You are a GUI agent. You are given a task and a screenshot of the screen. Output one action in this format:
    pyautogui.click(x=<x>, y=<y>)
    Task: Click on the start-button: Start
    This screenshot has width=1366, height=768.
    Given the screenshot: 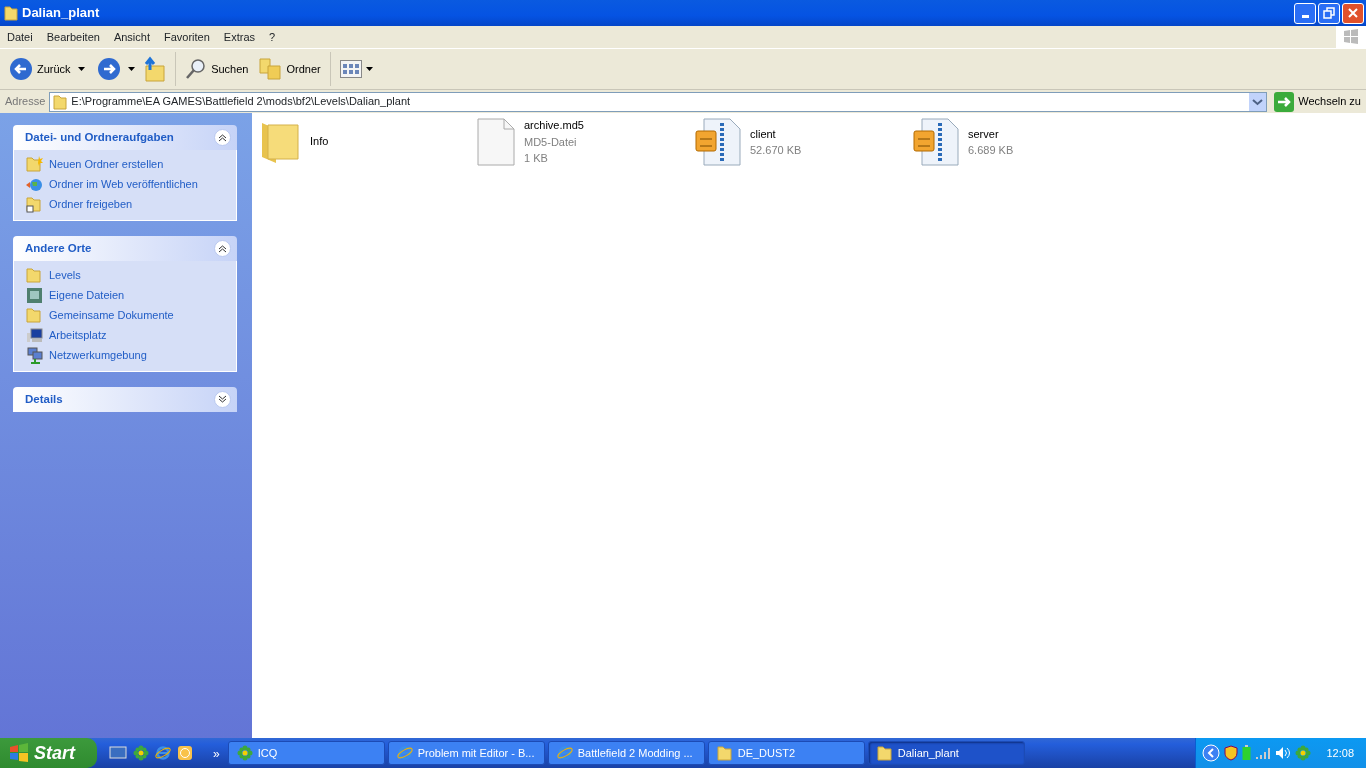 What is the action you would take?
    pyautogui.click(x=48, y=753)
    